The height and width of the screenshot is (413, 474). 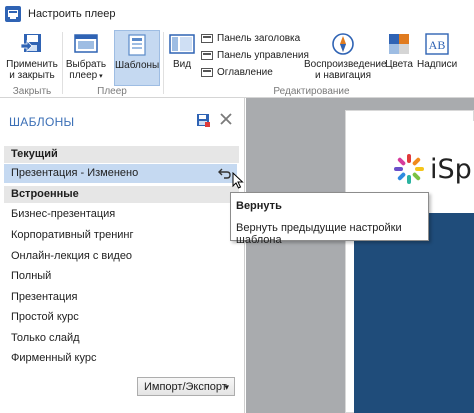 What do you see at coordinates (86, 75) in the screenshot?
I see `choose-player-label-2: плеер ▾` at bounding box center [86, 75].